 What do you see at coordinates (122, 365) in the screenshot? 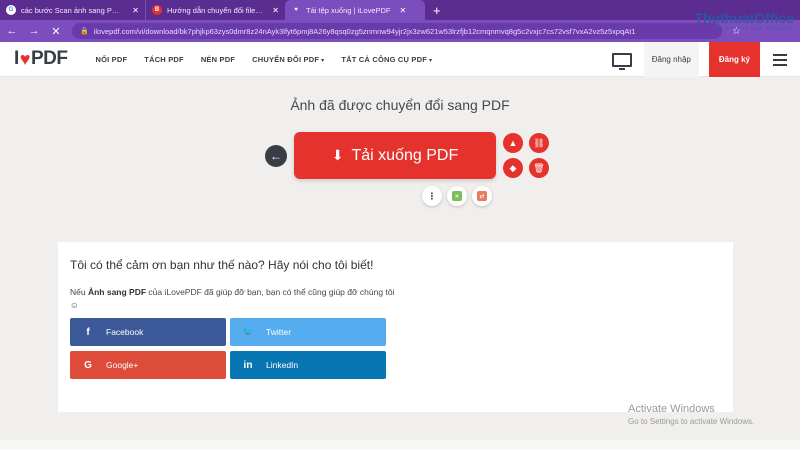
I see `share-label: Google+` at bounding box center [122, 365].